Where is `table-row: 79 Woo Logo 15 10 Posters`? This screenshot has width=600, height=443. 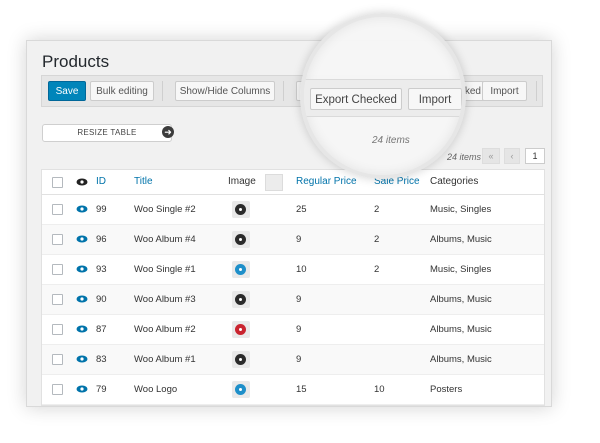 table-row: 79 Woo Logo 15 10 Posters is located at coordinates (293, 390).